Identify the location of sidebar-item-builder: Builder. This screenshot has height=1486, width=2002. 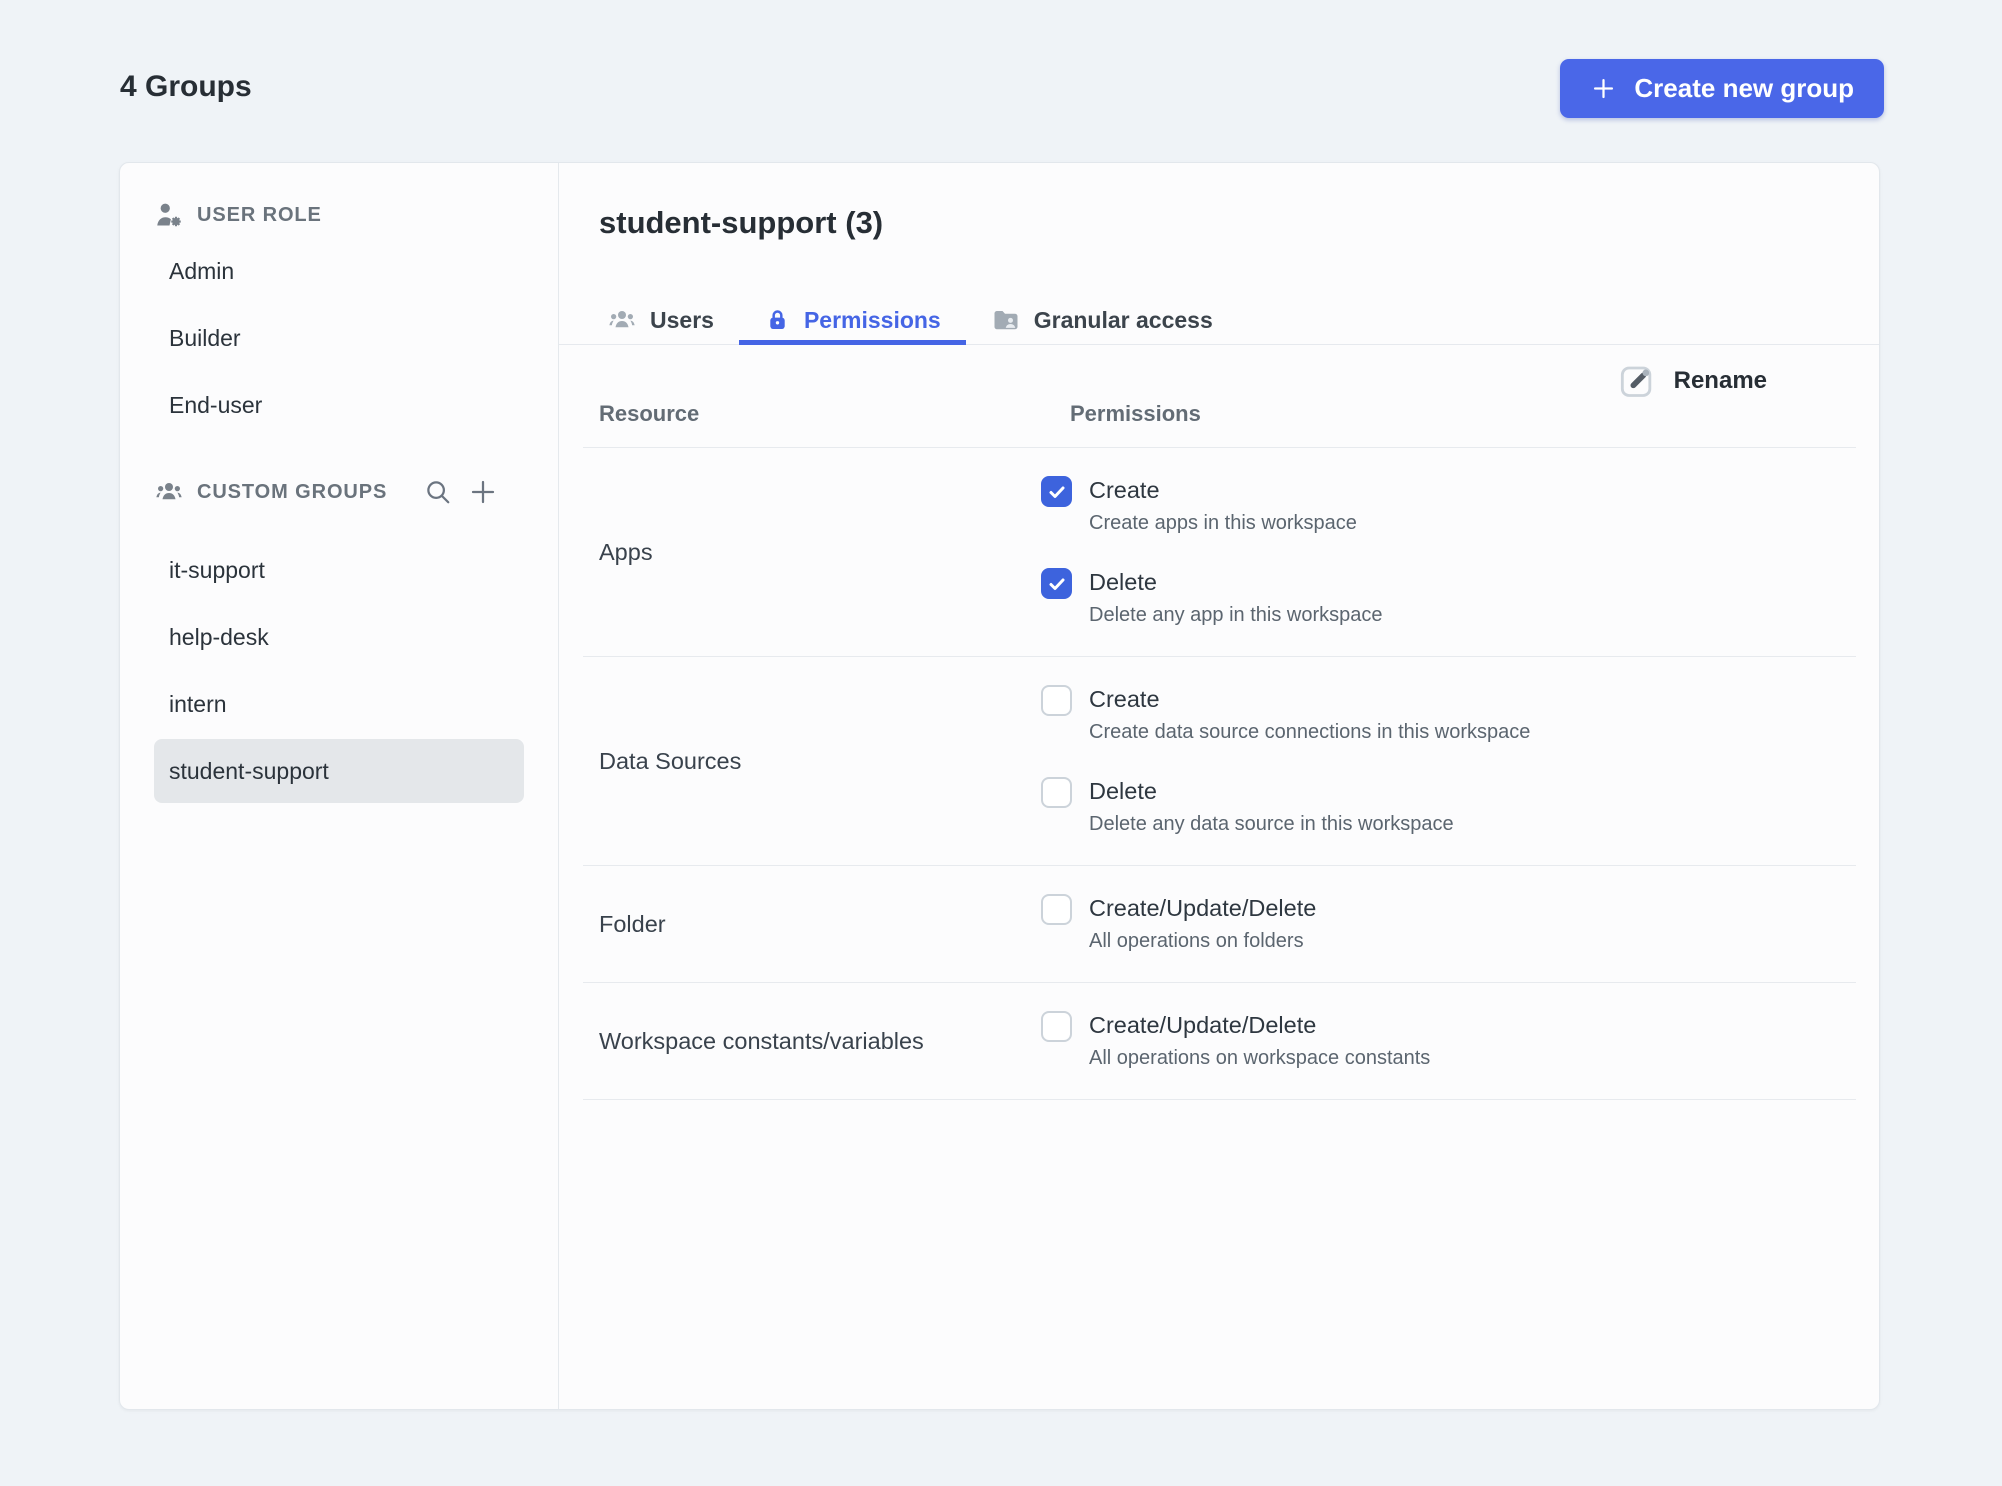
(339, 338).